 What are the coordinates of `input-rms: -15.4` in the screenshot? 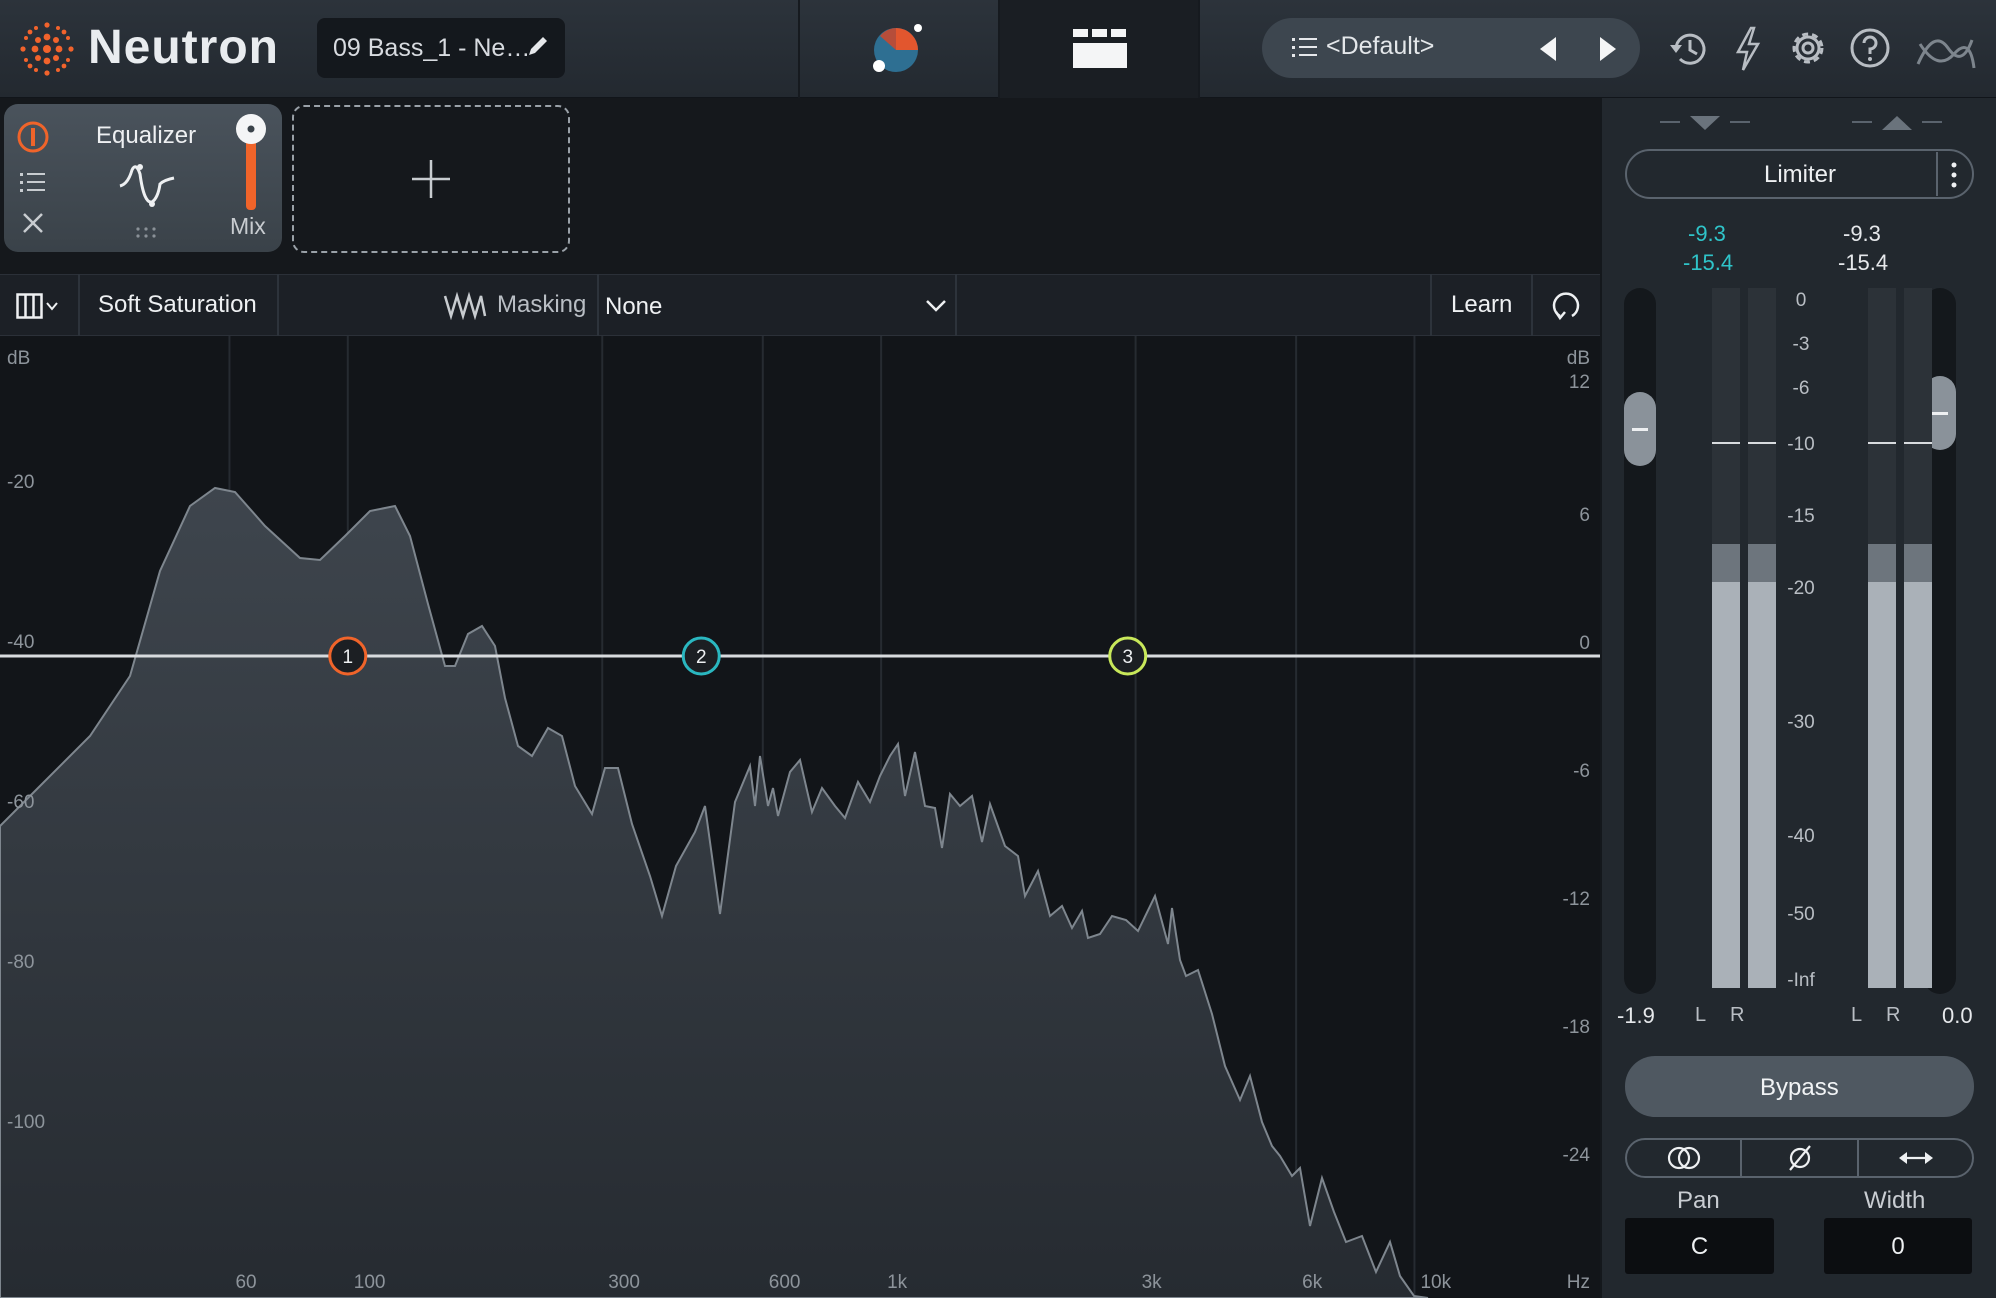 It's located at (1708, 262).